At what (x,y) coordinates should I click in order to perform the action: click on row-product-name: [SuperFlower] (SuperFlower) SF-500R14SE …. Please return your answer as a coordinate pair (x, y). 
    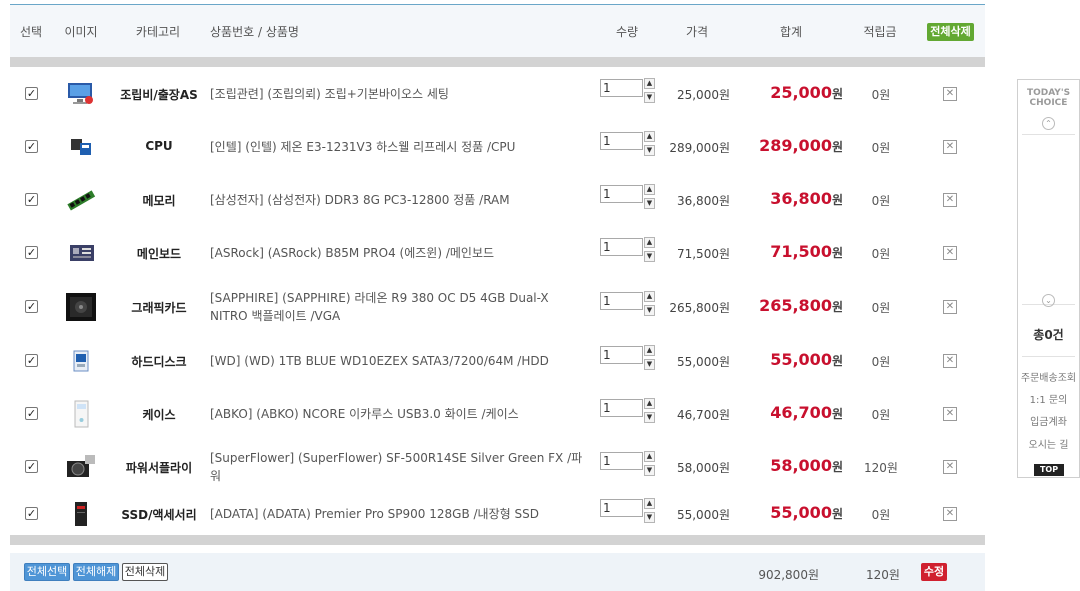
    Looking at the image, I should click on (400, 467).